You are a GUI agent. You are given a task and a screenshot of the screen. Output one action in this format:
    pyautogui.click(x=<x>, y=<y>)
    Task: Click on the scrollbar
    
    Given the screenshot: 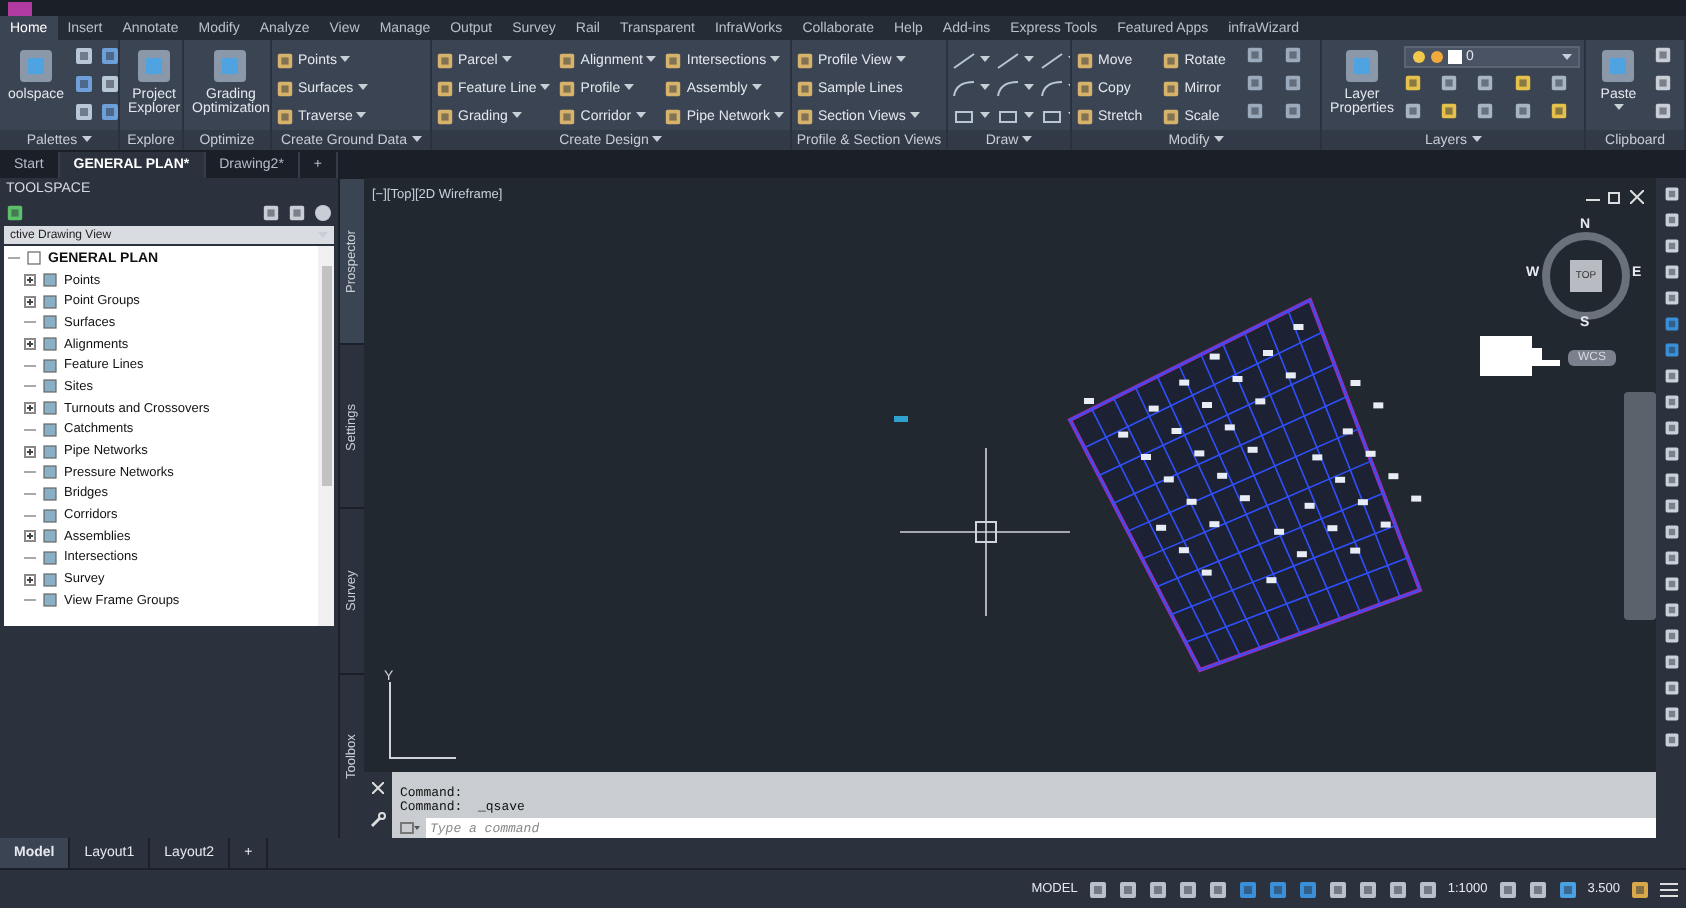 What is the action you would take?
    pyautogui.click(x=326, y=436)
    